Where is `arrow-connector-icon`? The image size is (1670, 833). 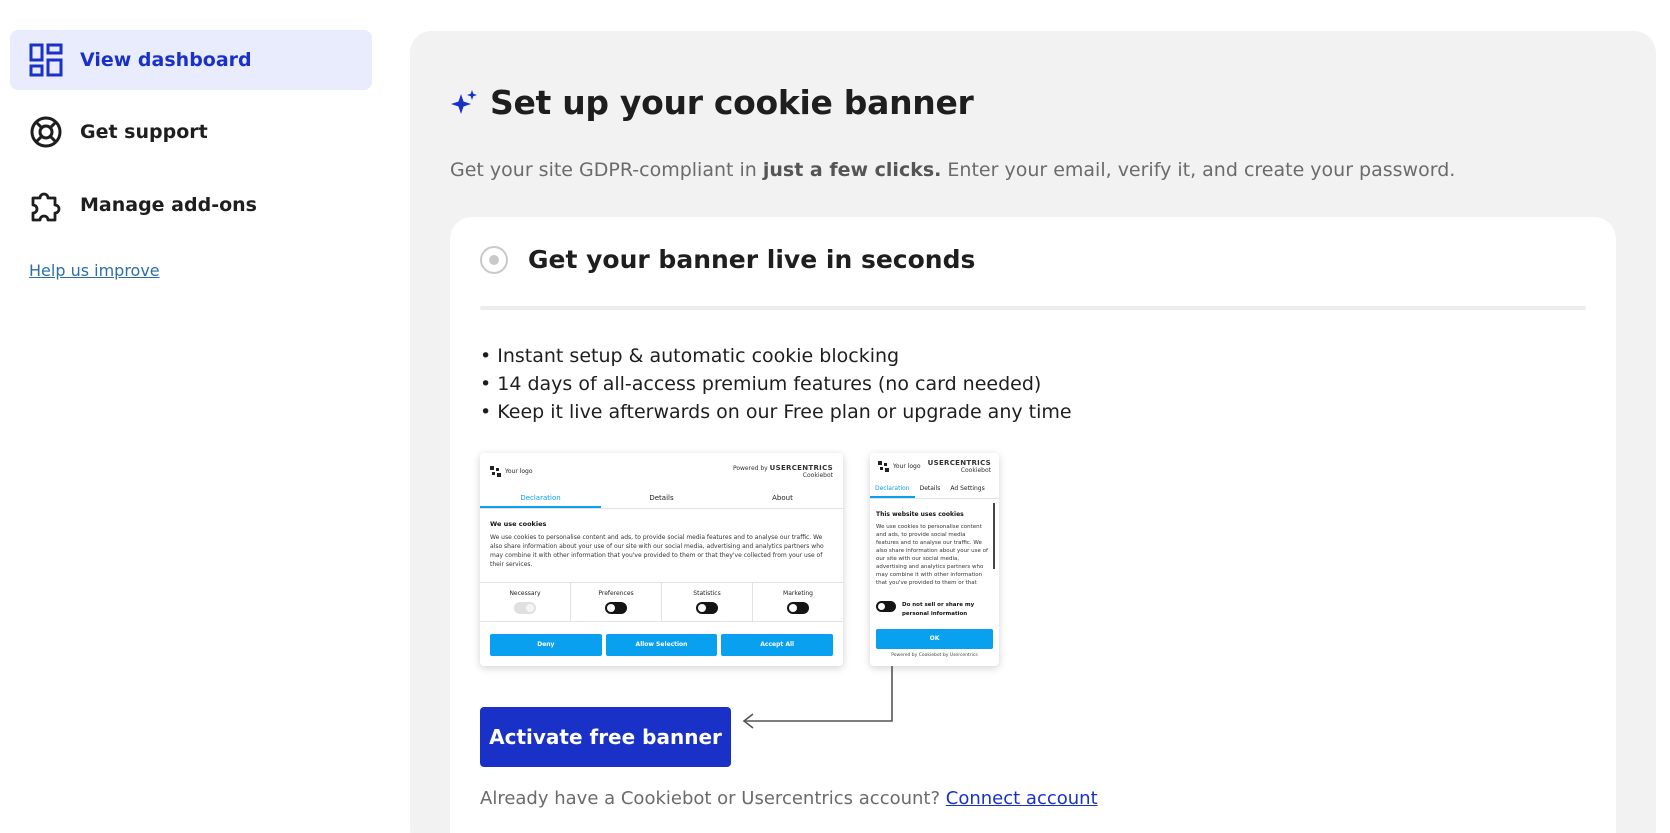 arrow-connector-icon is located at coordinates (817, 697).